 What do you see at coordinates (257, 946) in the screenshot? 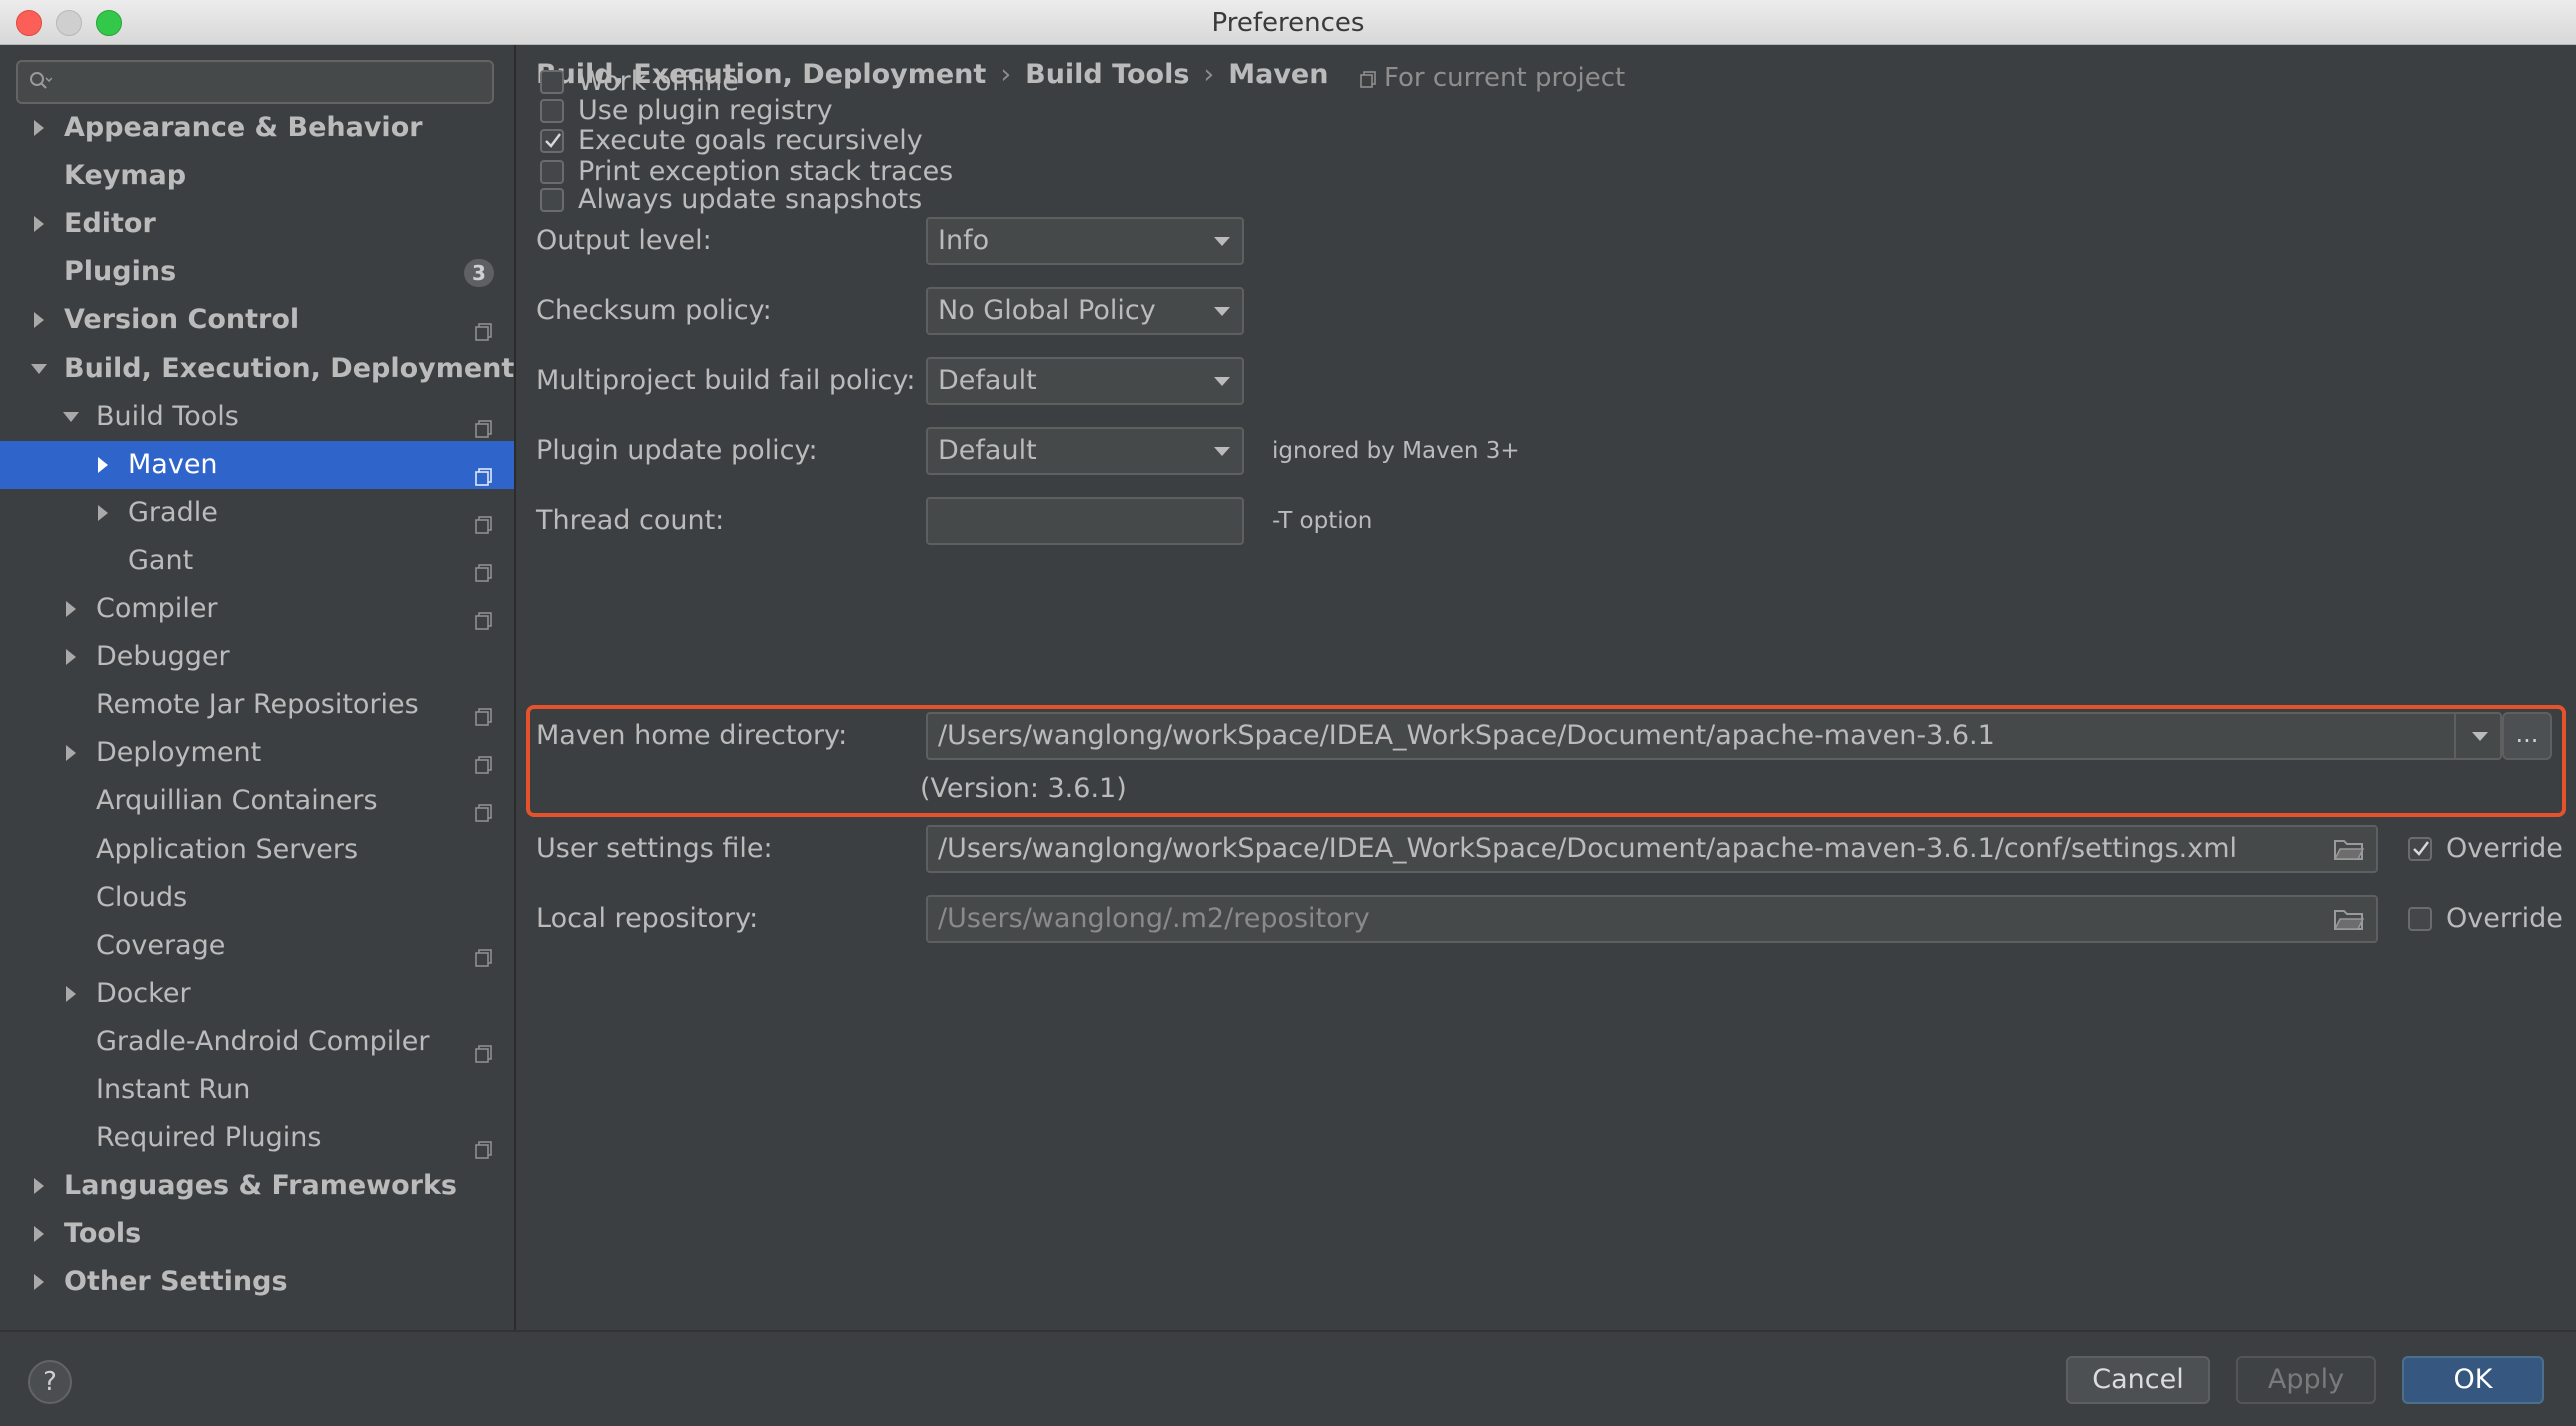
I see `sidebar-item-coverage: Coverage` at bounding box center [257, 946].